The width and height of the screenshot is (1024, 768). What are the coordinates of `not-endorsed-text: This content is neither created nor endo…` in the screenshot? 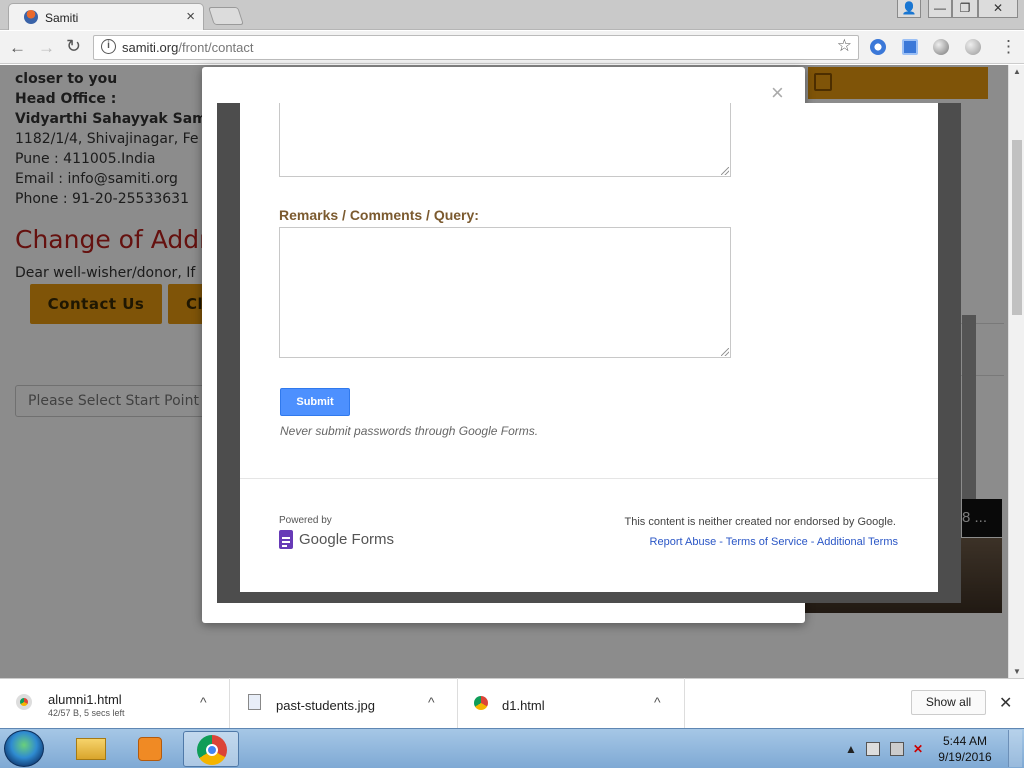 It's located at (760, 522).